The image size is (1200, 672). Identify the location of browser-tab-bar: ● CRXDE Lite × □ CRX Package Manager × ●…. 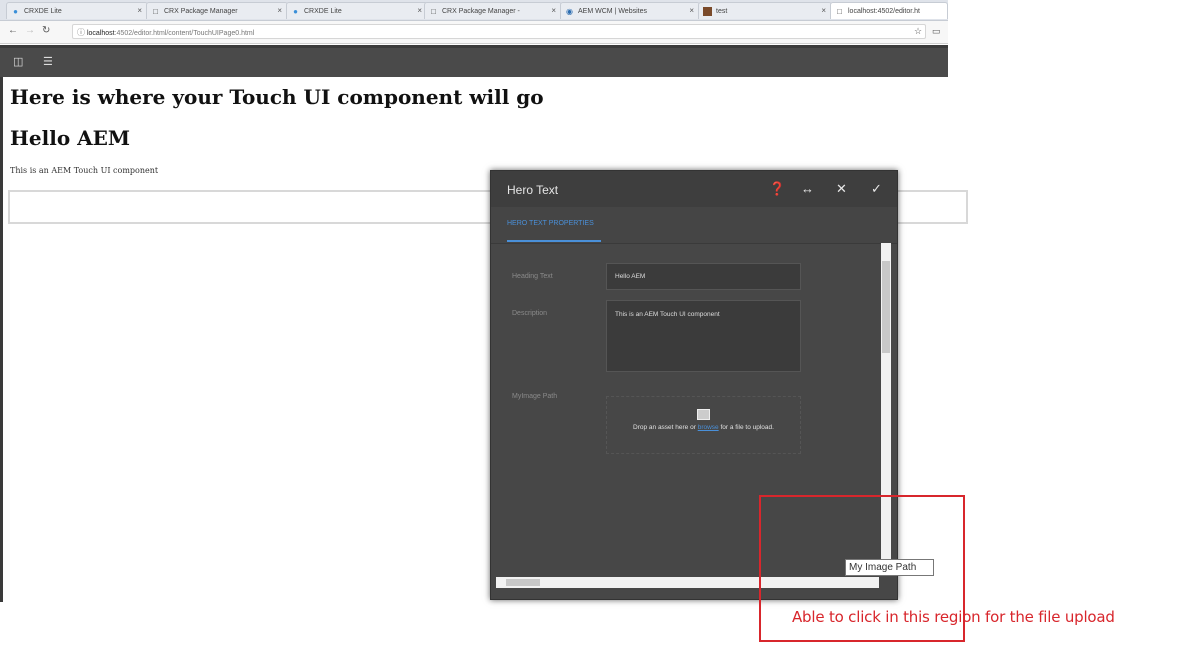
(474, 10).